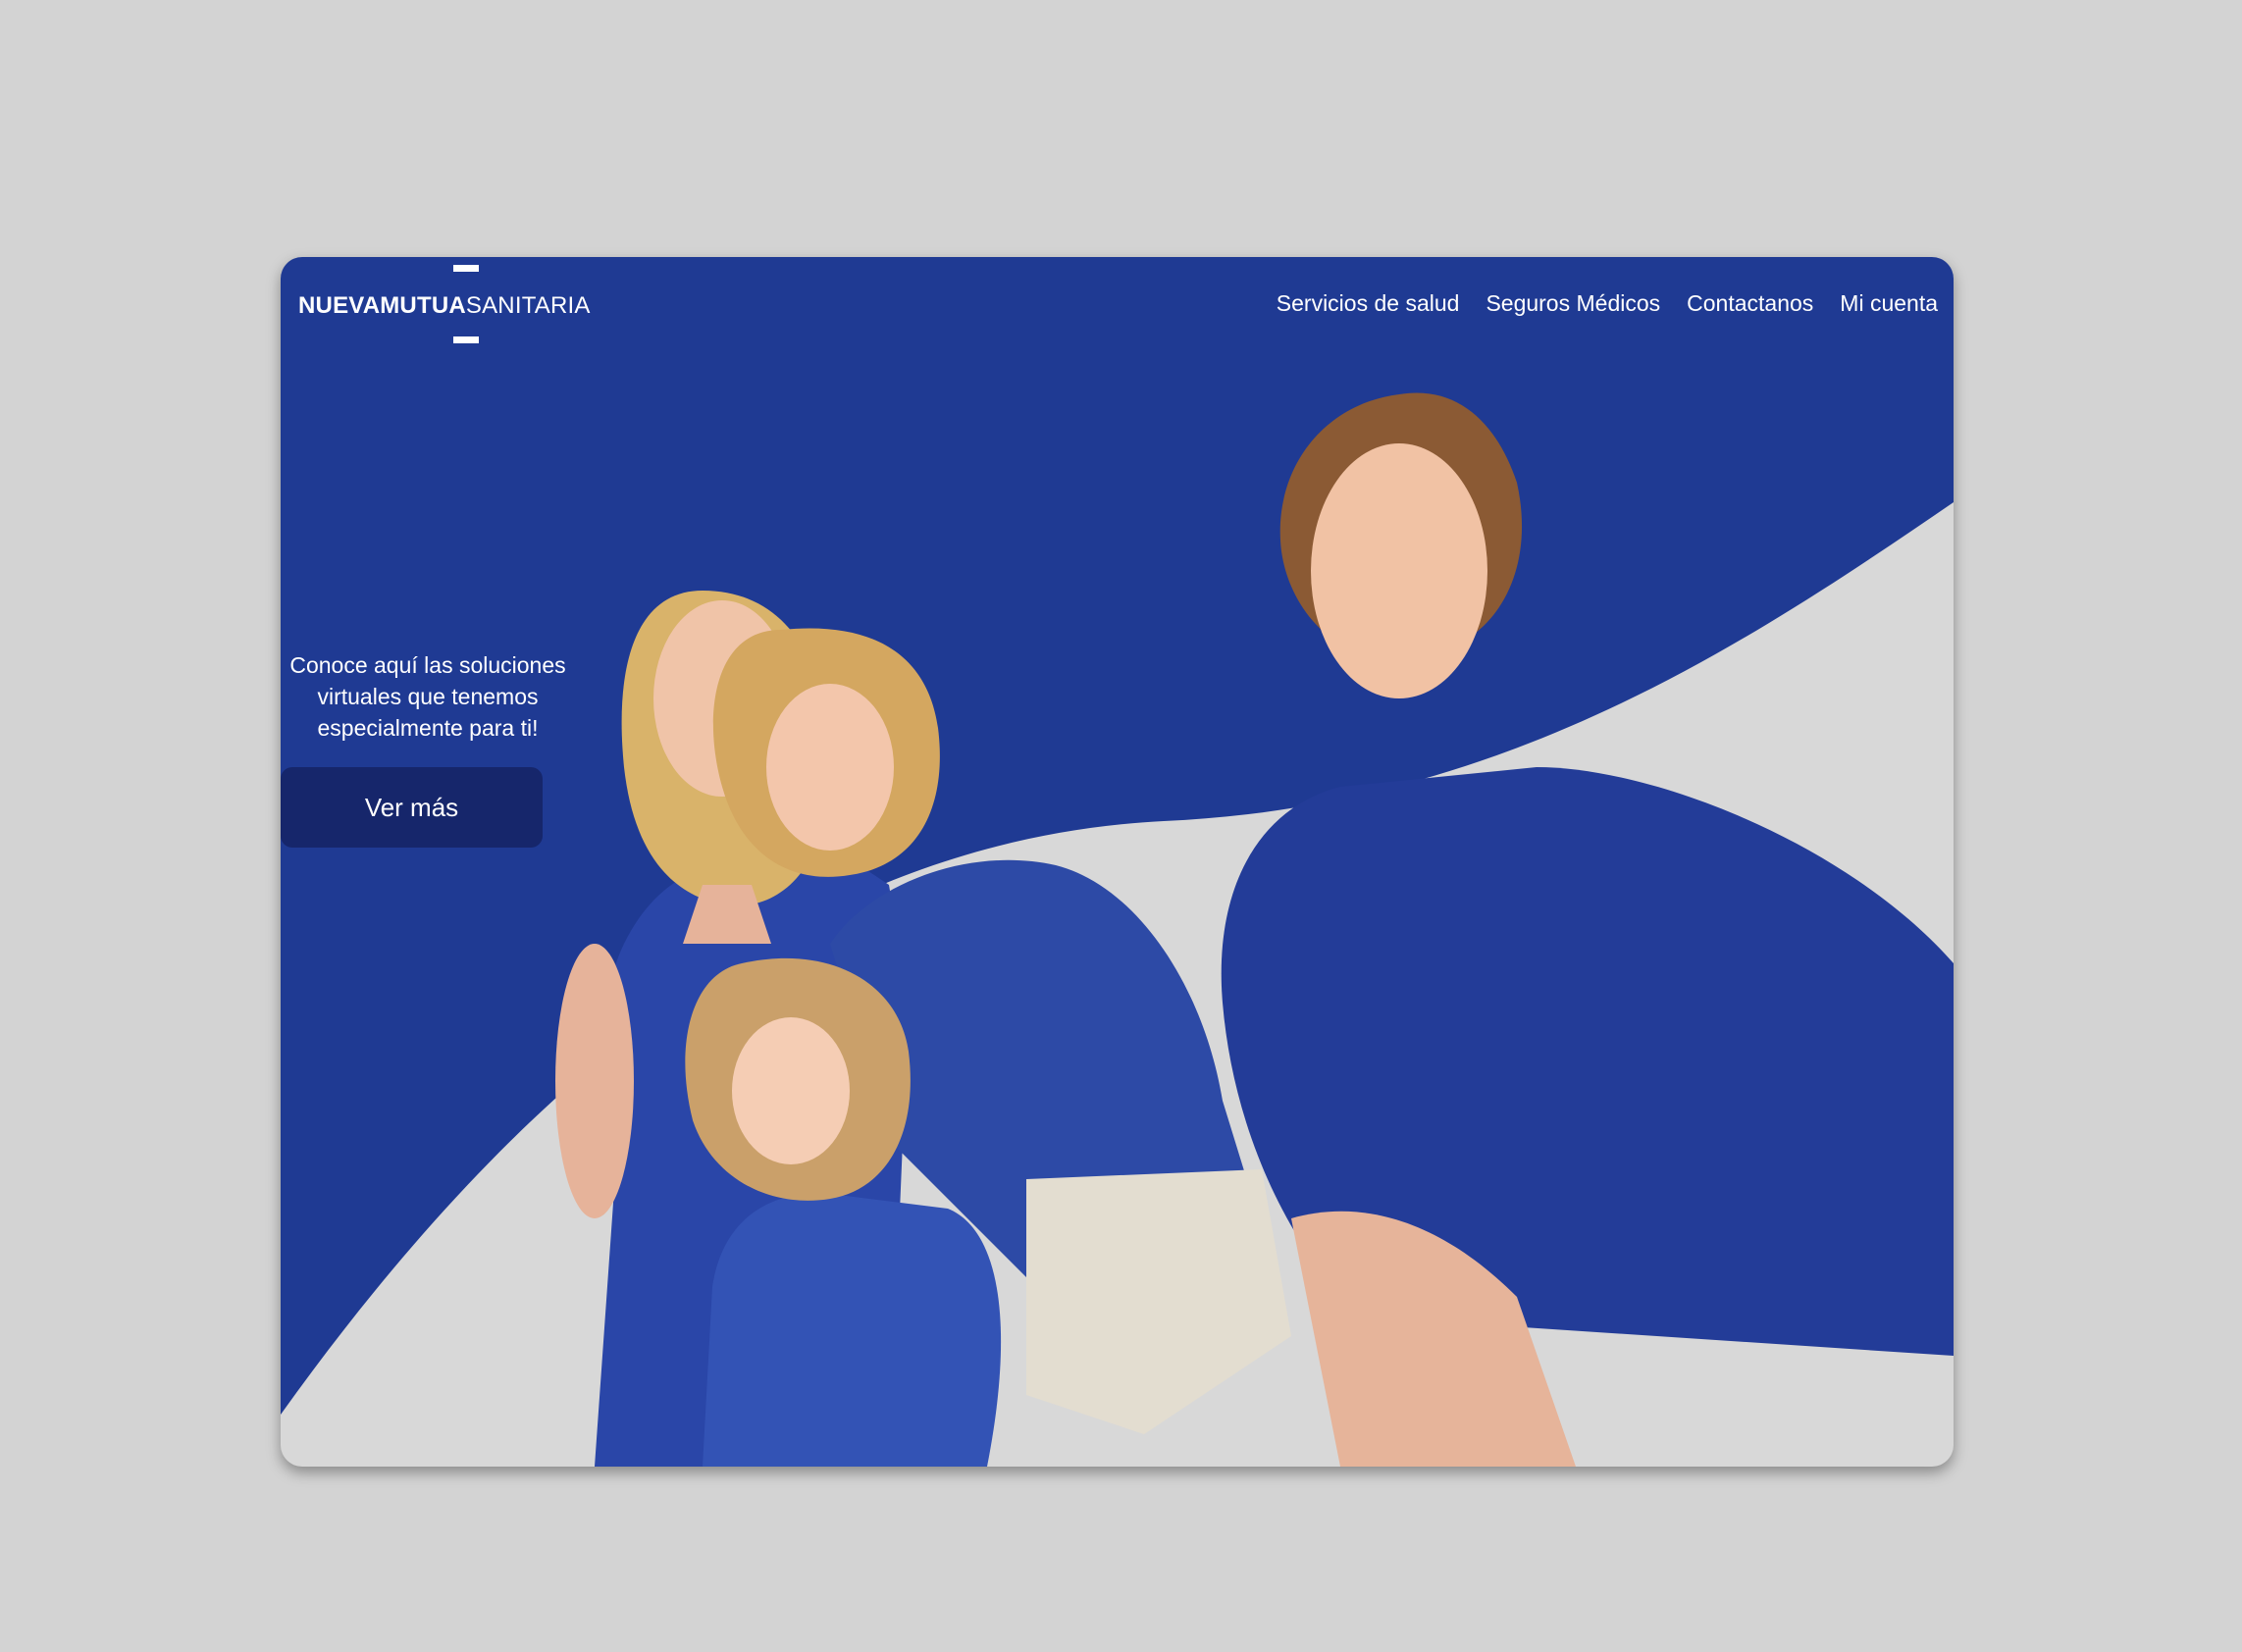 This screenshot has width=2242, height=1652. What do you see at coordinates (528, 305) in the screenshot?
I see `logo-text-light: SANITARIA` at bounding box center [528, 305].